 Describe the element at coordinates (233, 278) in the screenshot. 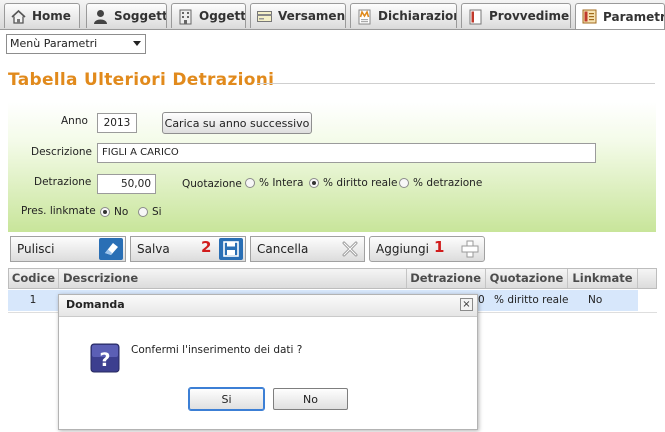

I see `column-header-descrizione: Descrizione` at that location.